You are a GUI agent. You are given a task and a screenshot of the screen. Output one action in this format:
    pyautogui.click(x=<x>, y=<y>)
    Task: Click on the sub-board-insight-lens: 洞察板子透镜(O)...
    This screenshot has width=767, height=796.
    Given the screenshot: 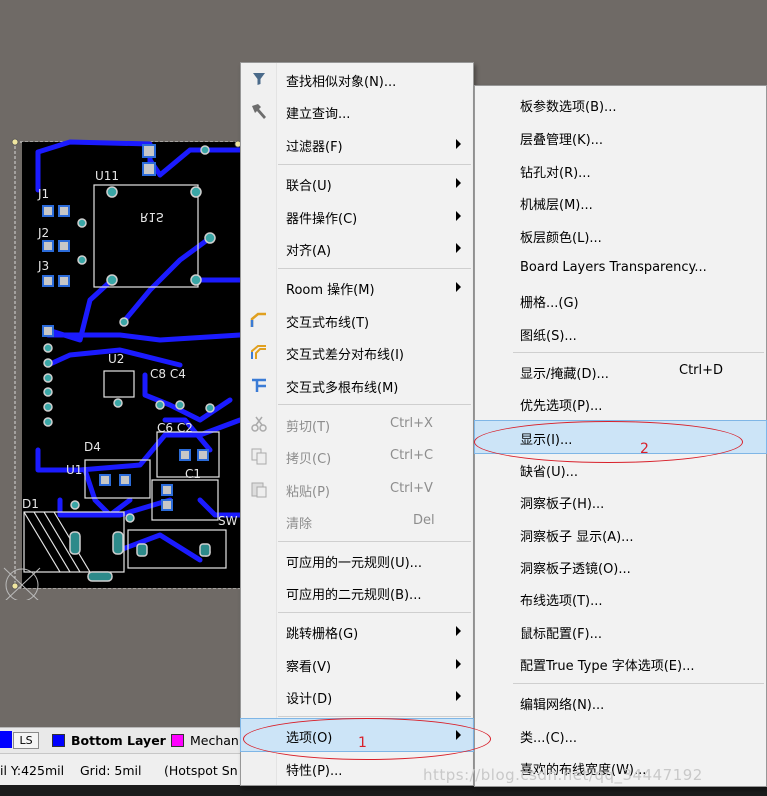 What is the action you would take?
    pyautogui.click(x=620, y=566)
    